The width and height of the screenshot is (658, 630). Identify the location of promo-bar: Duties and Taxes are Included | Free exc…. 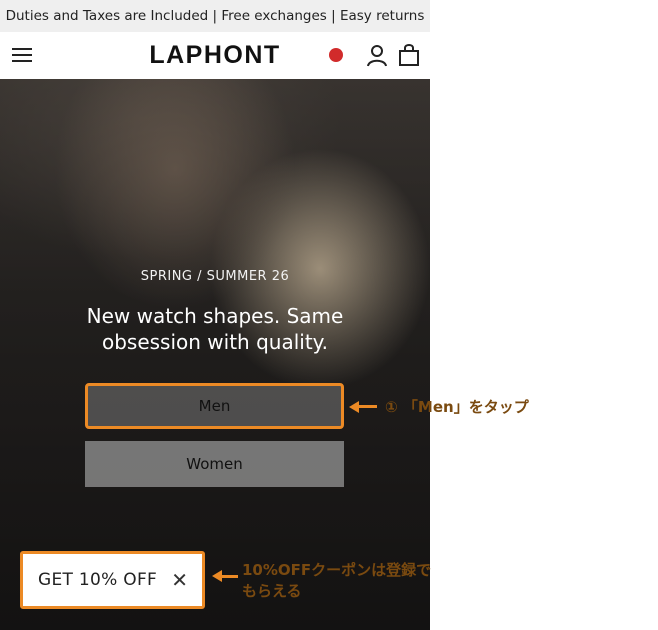
(215, 16).